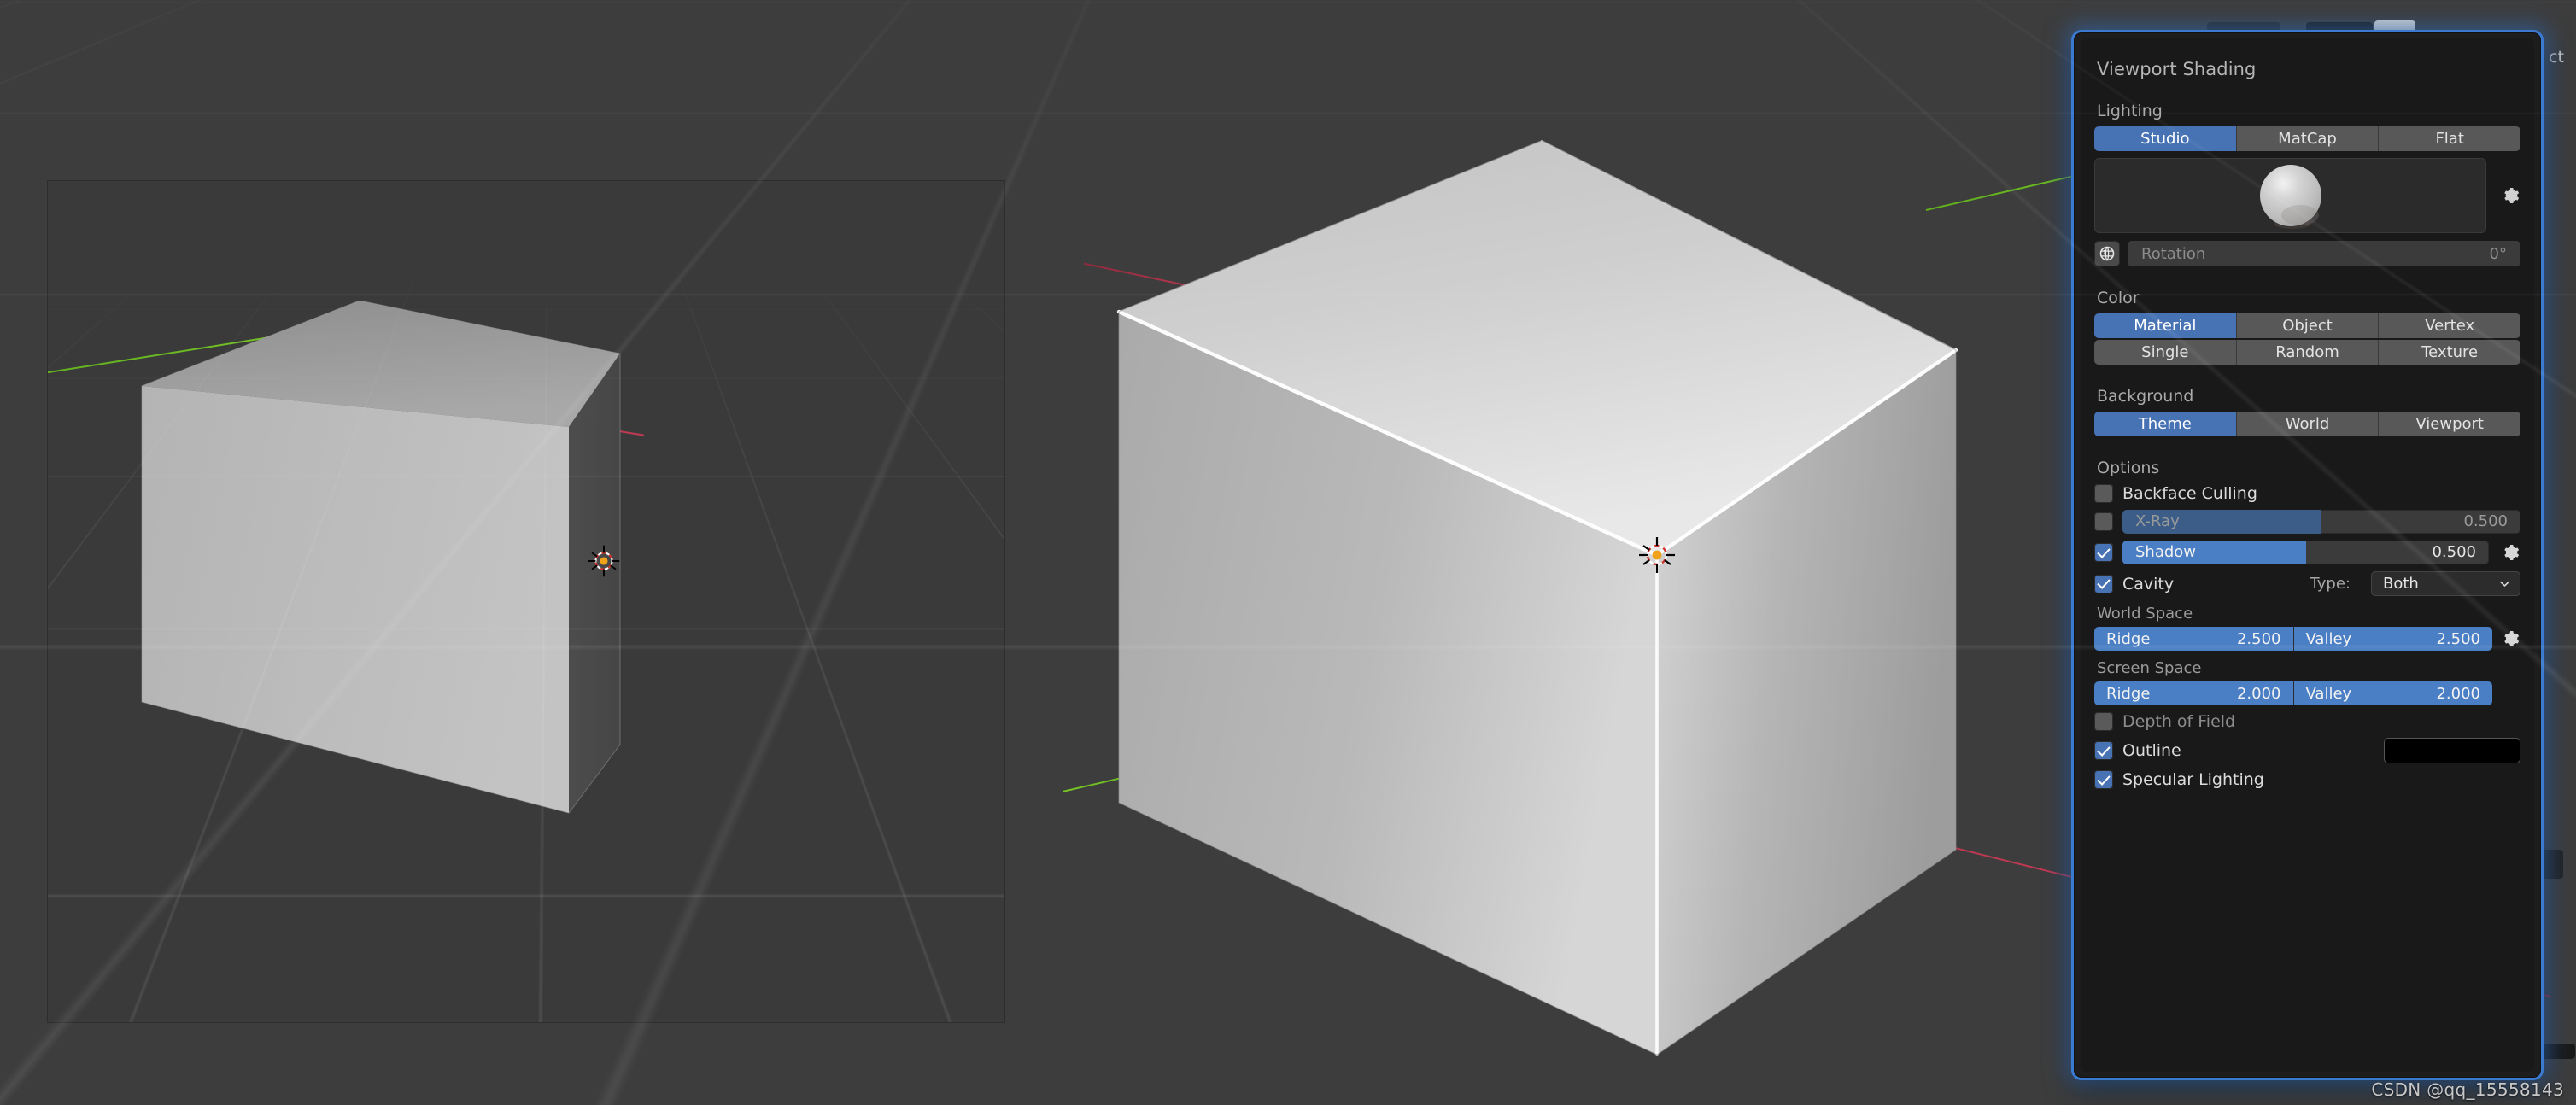 The height and width of the screenshot is (1105, 2576). What do you see at coordinates (2258, 639) in the screenshot?
I see `world-ridge-value: 2.500` at bounding box center [2258, 639].